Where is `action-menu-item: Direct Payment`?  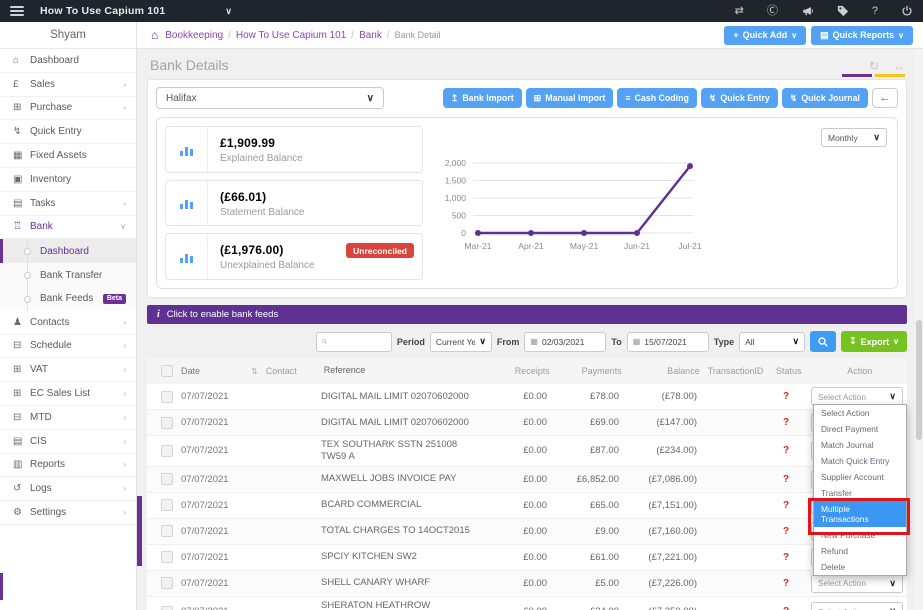 action-menu-item: Direct Payment is located at coordinates (860, 429).